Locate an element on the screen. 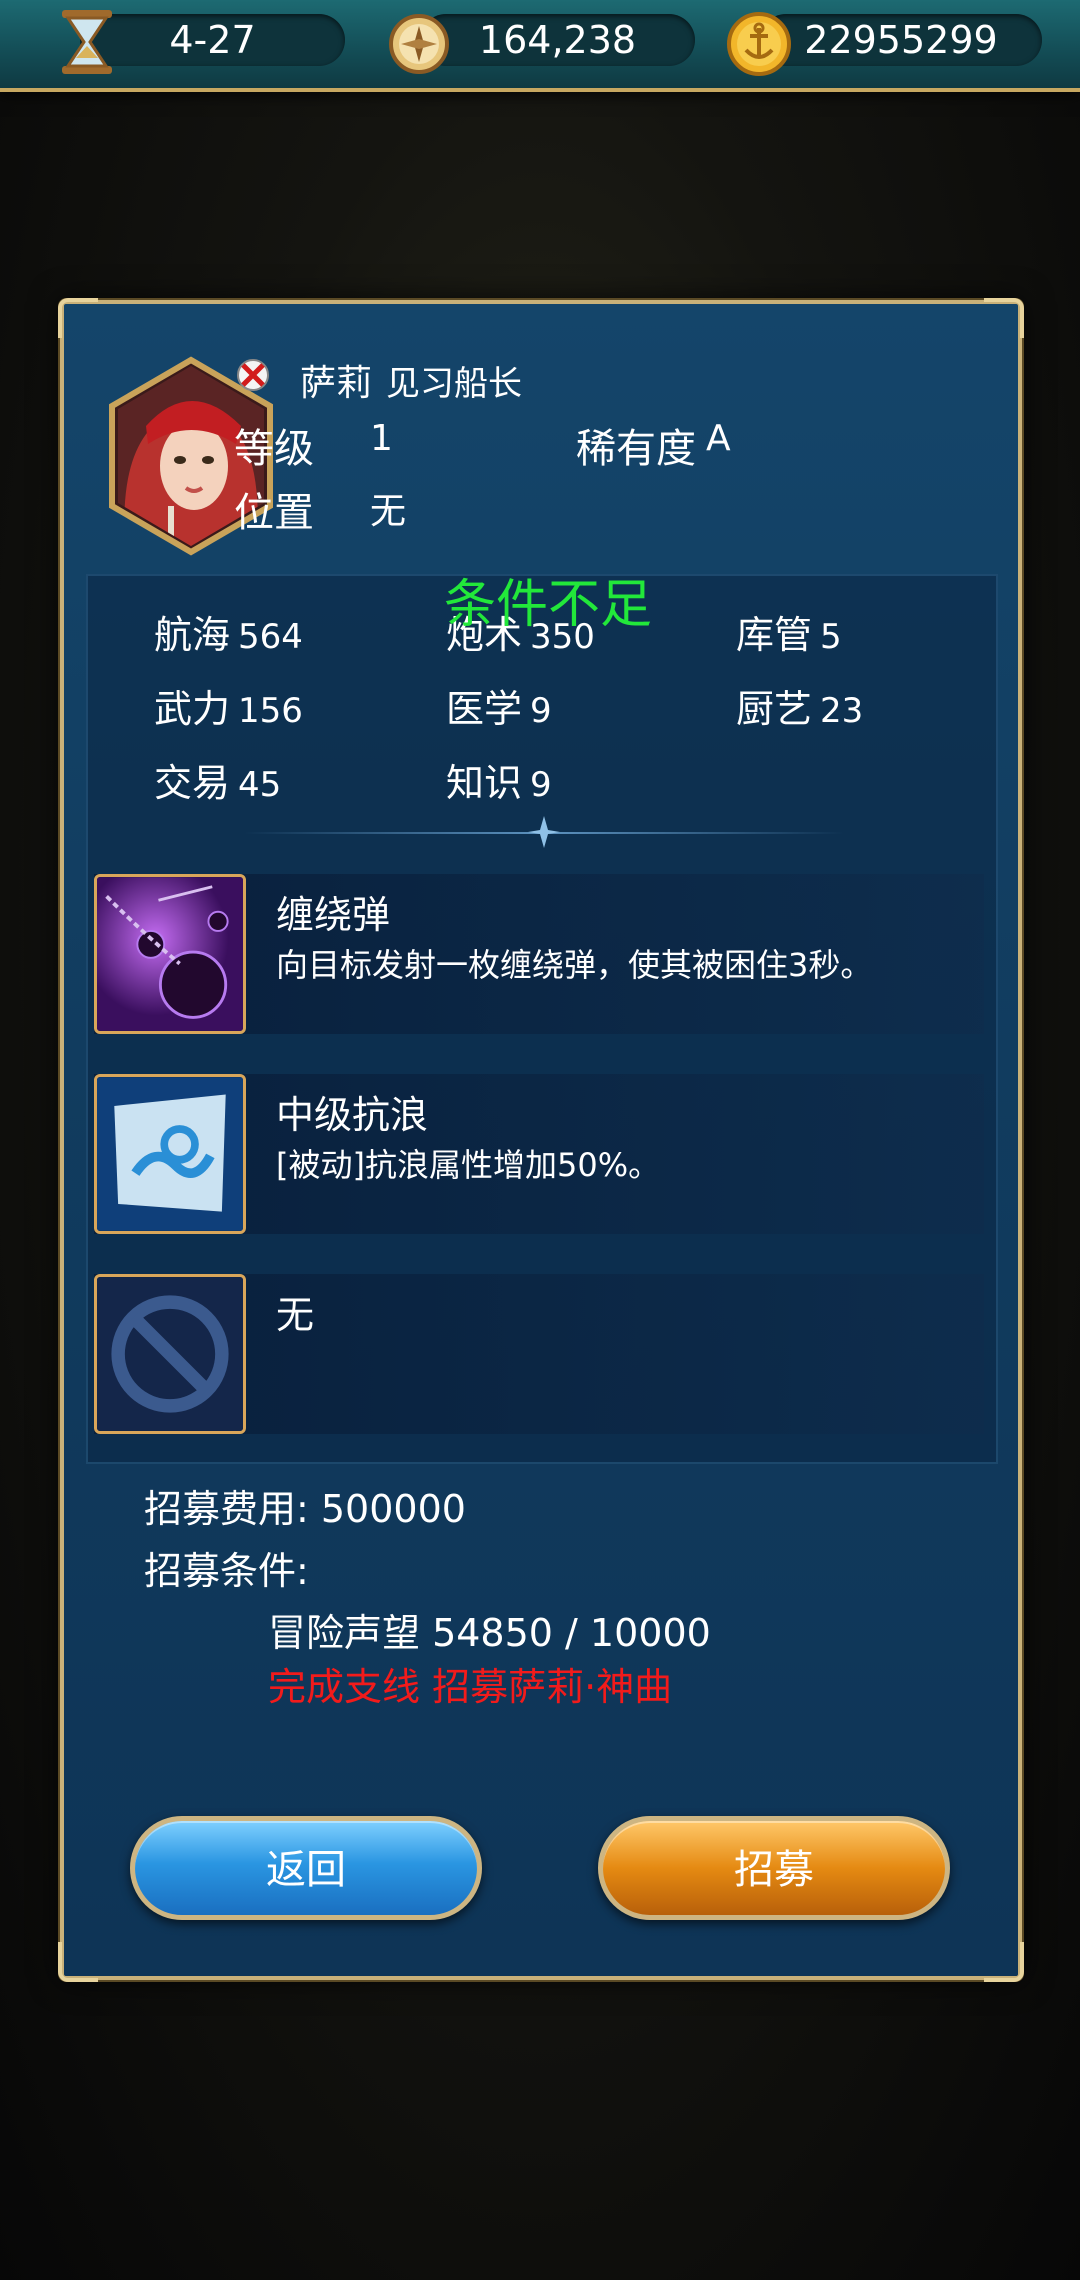 This screenshot has height=2280, width=1080. date-text: 4-27 is located at coordinates (212, 40).